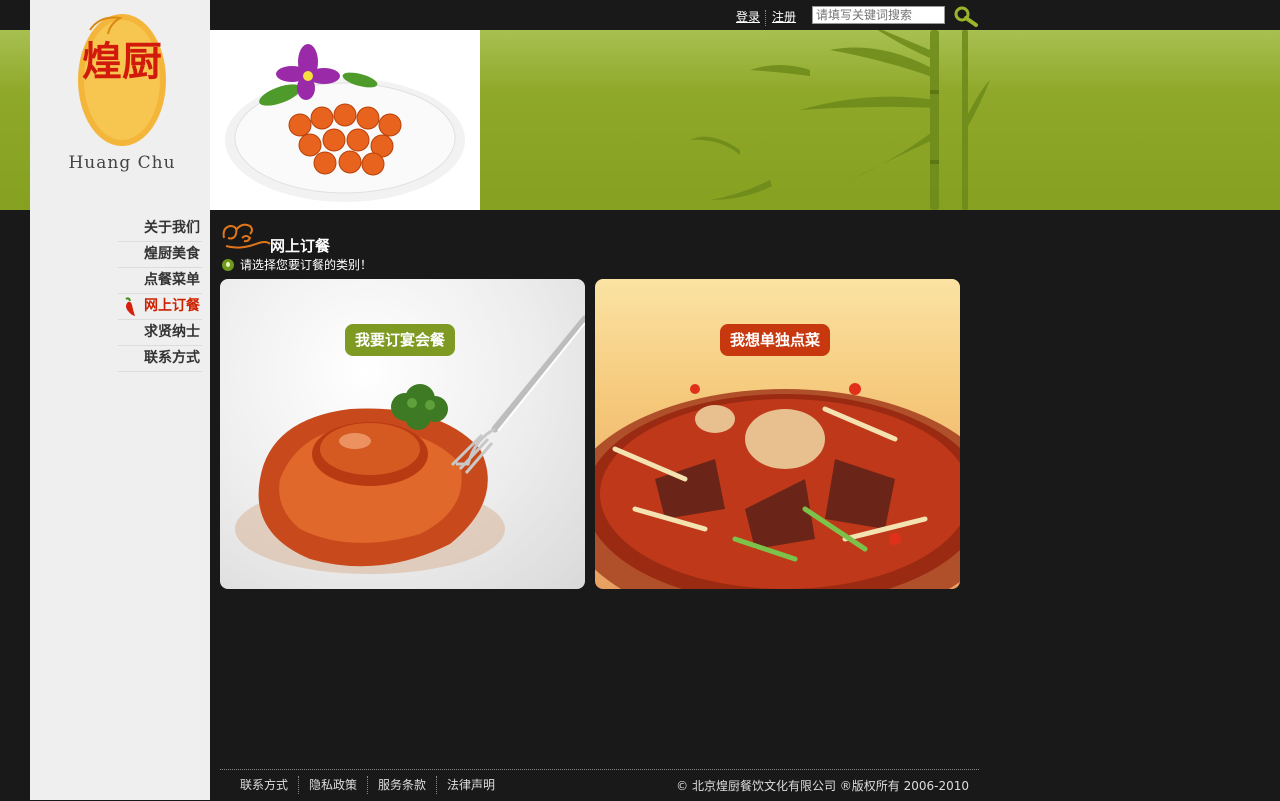 The image size is (1280, 801). I want to click on sidebar-nav: 关于我们 煌厨美食 点餐菜单 网上订餐 求贤纳士 联系方式, so click(160, 294).